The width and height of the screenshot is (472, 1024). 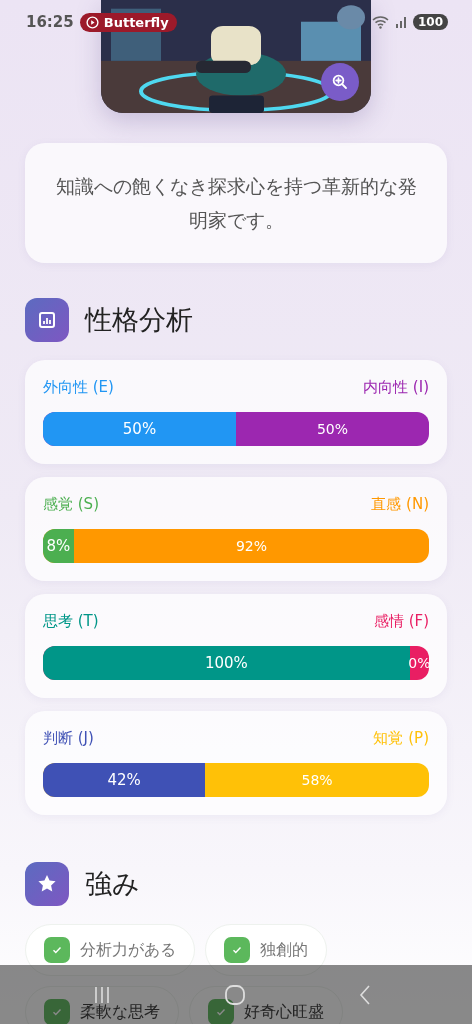 I want to click on trait-label: 思考 (T), so click(x=71, y=622).